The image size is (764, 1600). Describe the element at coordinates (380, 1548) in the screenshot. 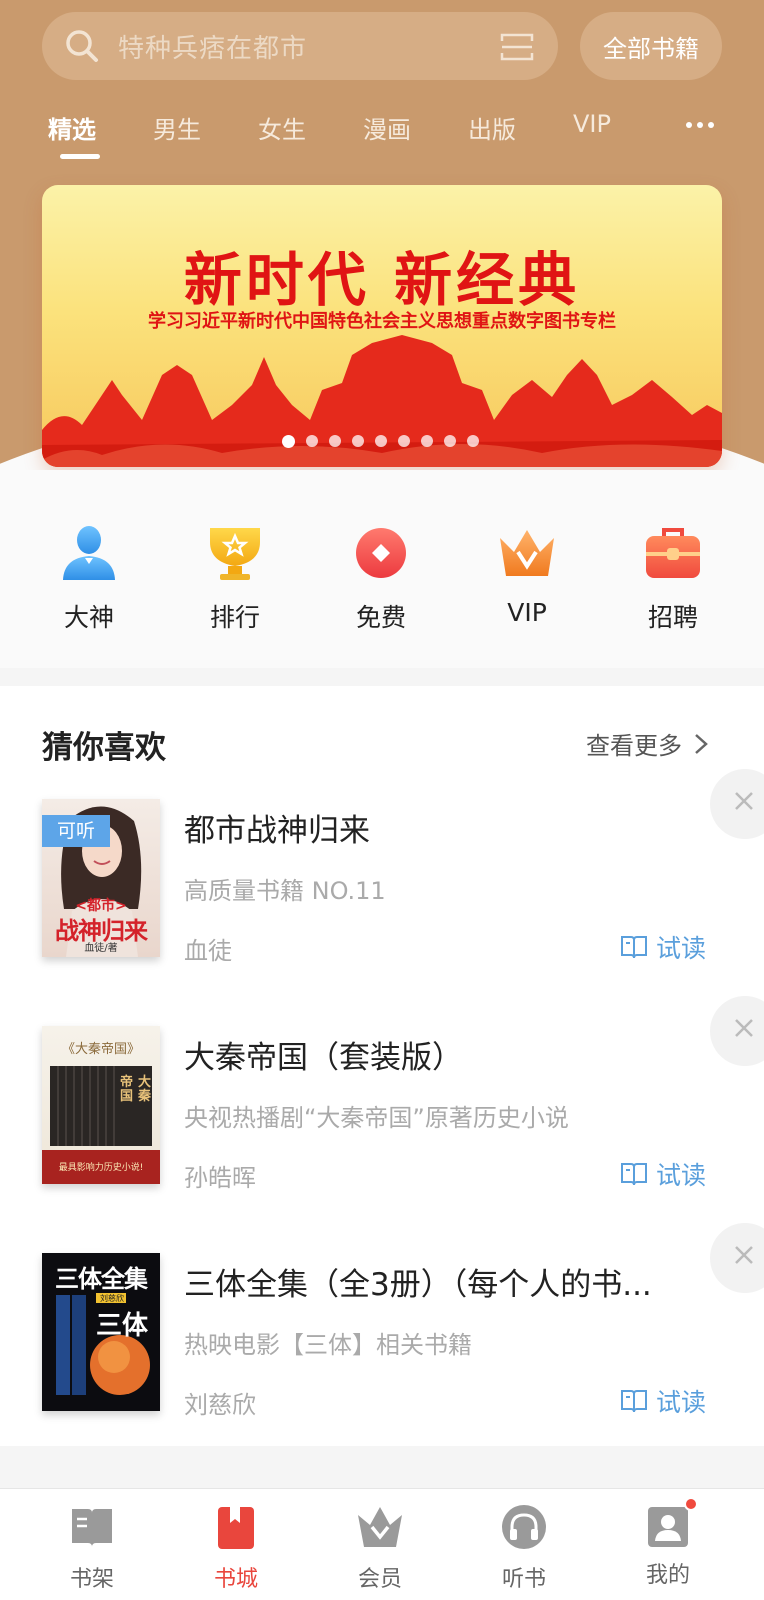

I see `nav-membership: 会员` at that location.